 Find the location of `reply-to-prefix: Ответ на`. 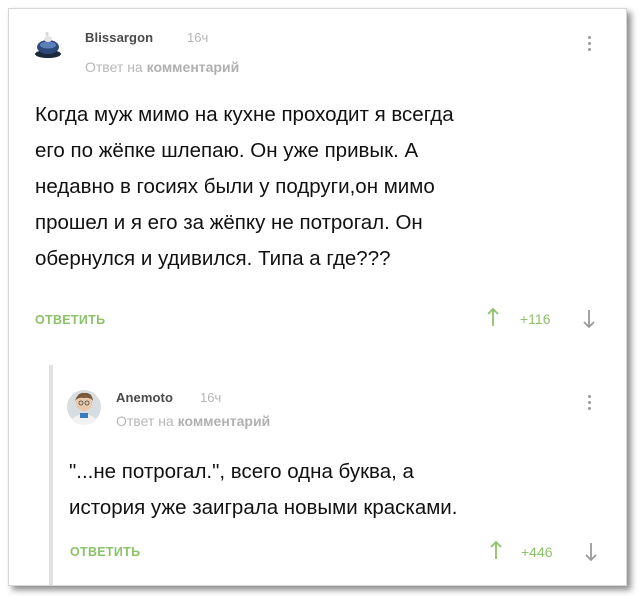

reply-to-prefix: Ответ на is located at coordinates (145, 421).